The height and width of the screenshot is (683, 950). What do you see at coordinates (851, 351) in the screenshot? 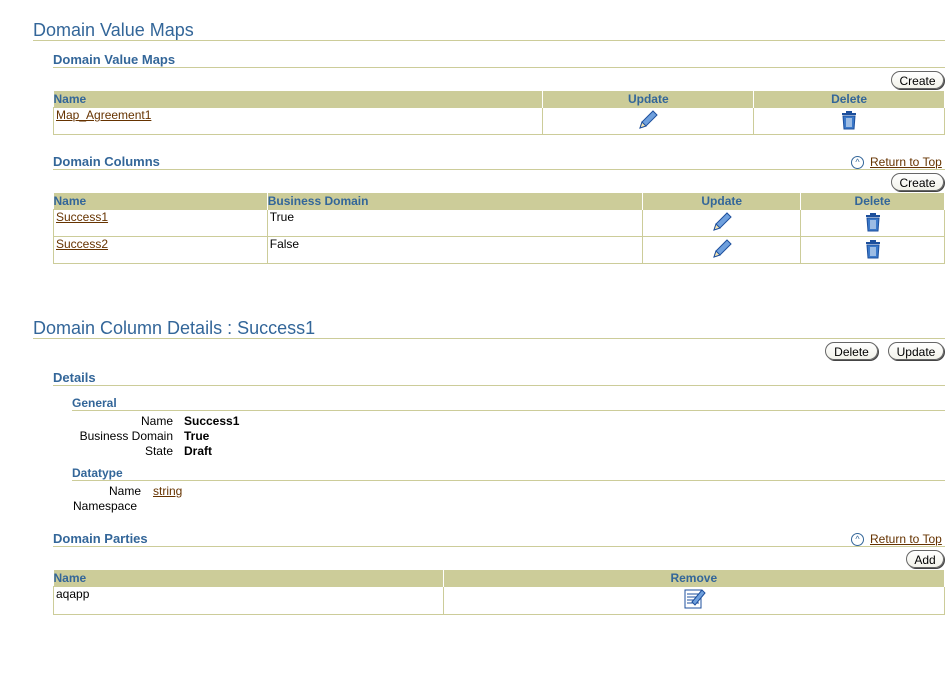
I see `delete-column-button: Delete` at bounding box center [851, 351].